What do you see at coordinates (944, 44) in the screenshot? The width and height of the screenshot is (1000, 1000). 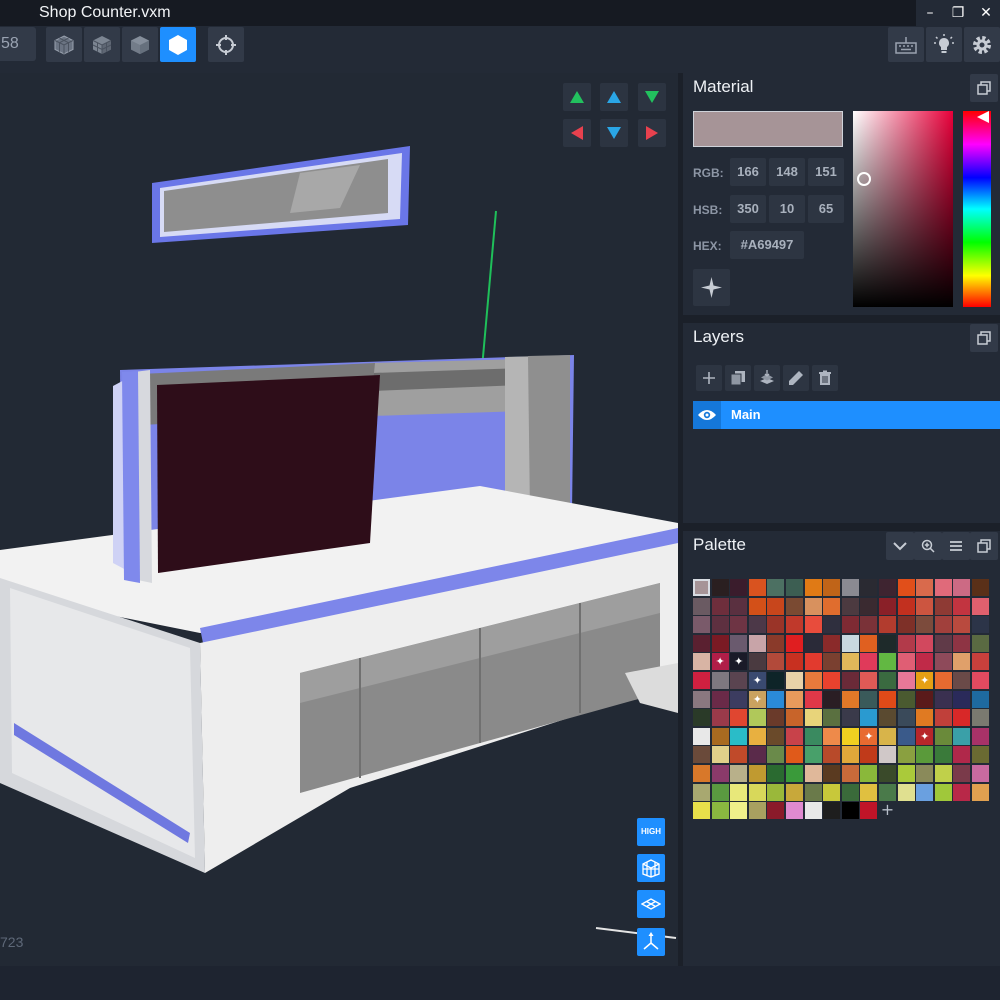 I see `lighting-button` at bounding box center [944, 44].